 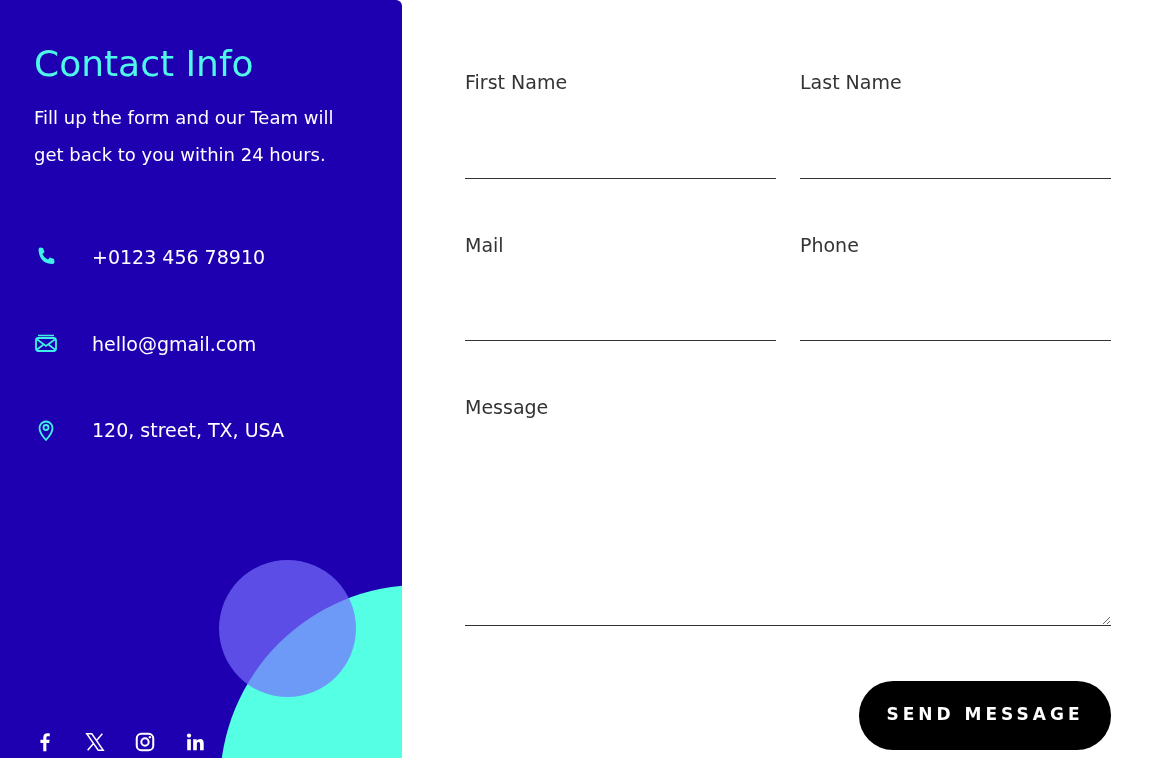 What do you see at coordinates (179, 258) in the screenshot?
I see `contact-text: +0123 456 78910` at bounding box center [179, 258].